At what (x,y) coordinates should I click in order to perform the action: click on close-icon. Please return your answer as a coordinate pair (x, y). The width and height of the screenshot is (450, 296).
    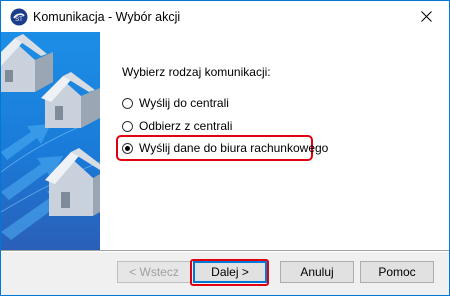
    Looking at the image, I should click on (426, 16).